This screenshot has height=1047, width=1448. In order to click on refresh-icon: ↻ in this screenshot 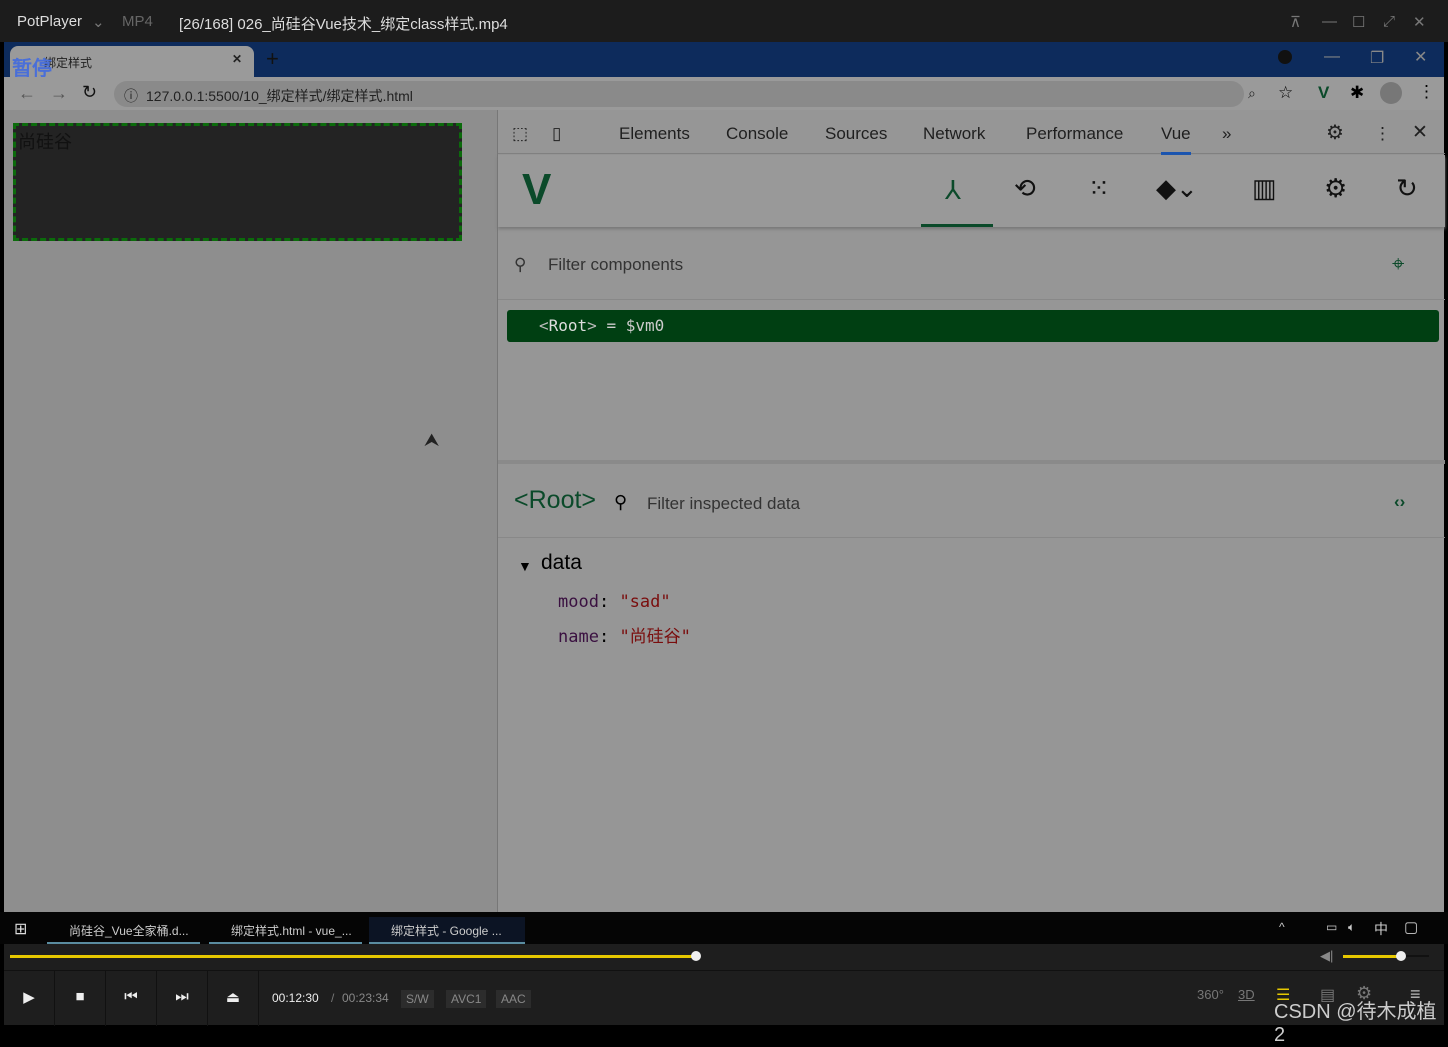, I will do `click(1407, 188)`.